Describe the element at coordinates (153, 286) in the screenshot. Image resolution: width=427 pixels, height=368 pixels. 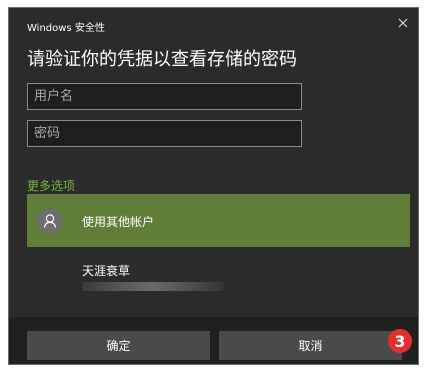
I see `account-email-redacted` at that location.